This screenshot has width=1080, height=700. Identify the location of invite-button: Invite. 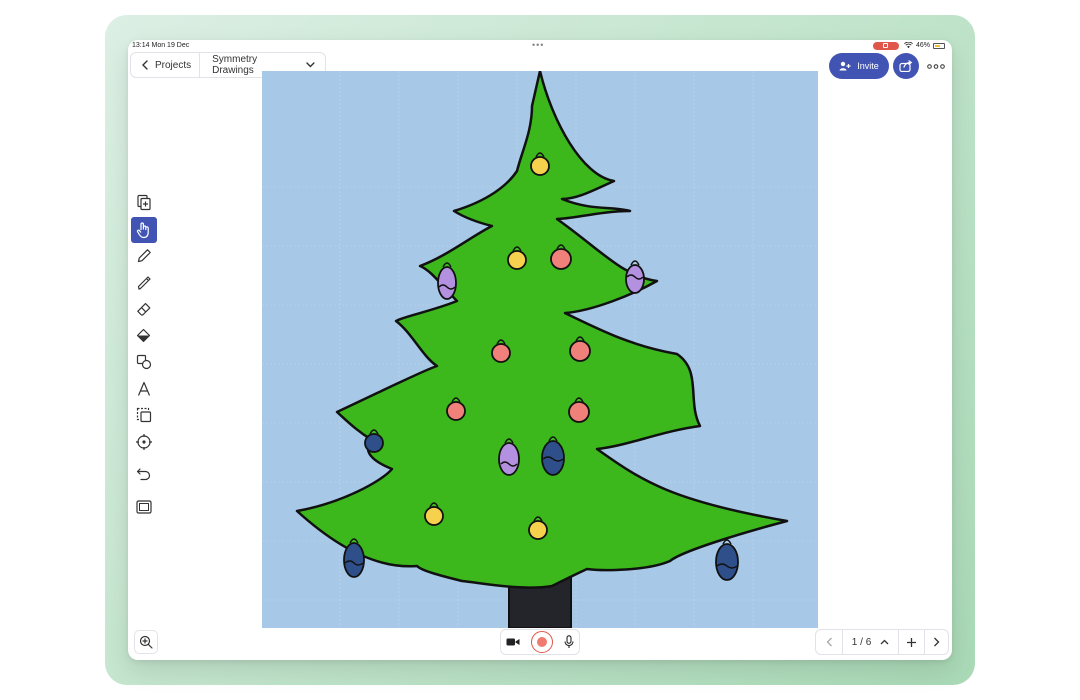
(859, 66).